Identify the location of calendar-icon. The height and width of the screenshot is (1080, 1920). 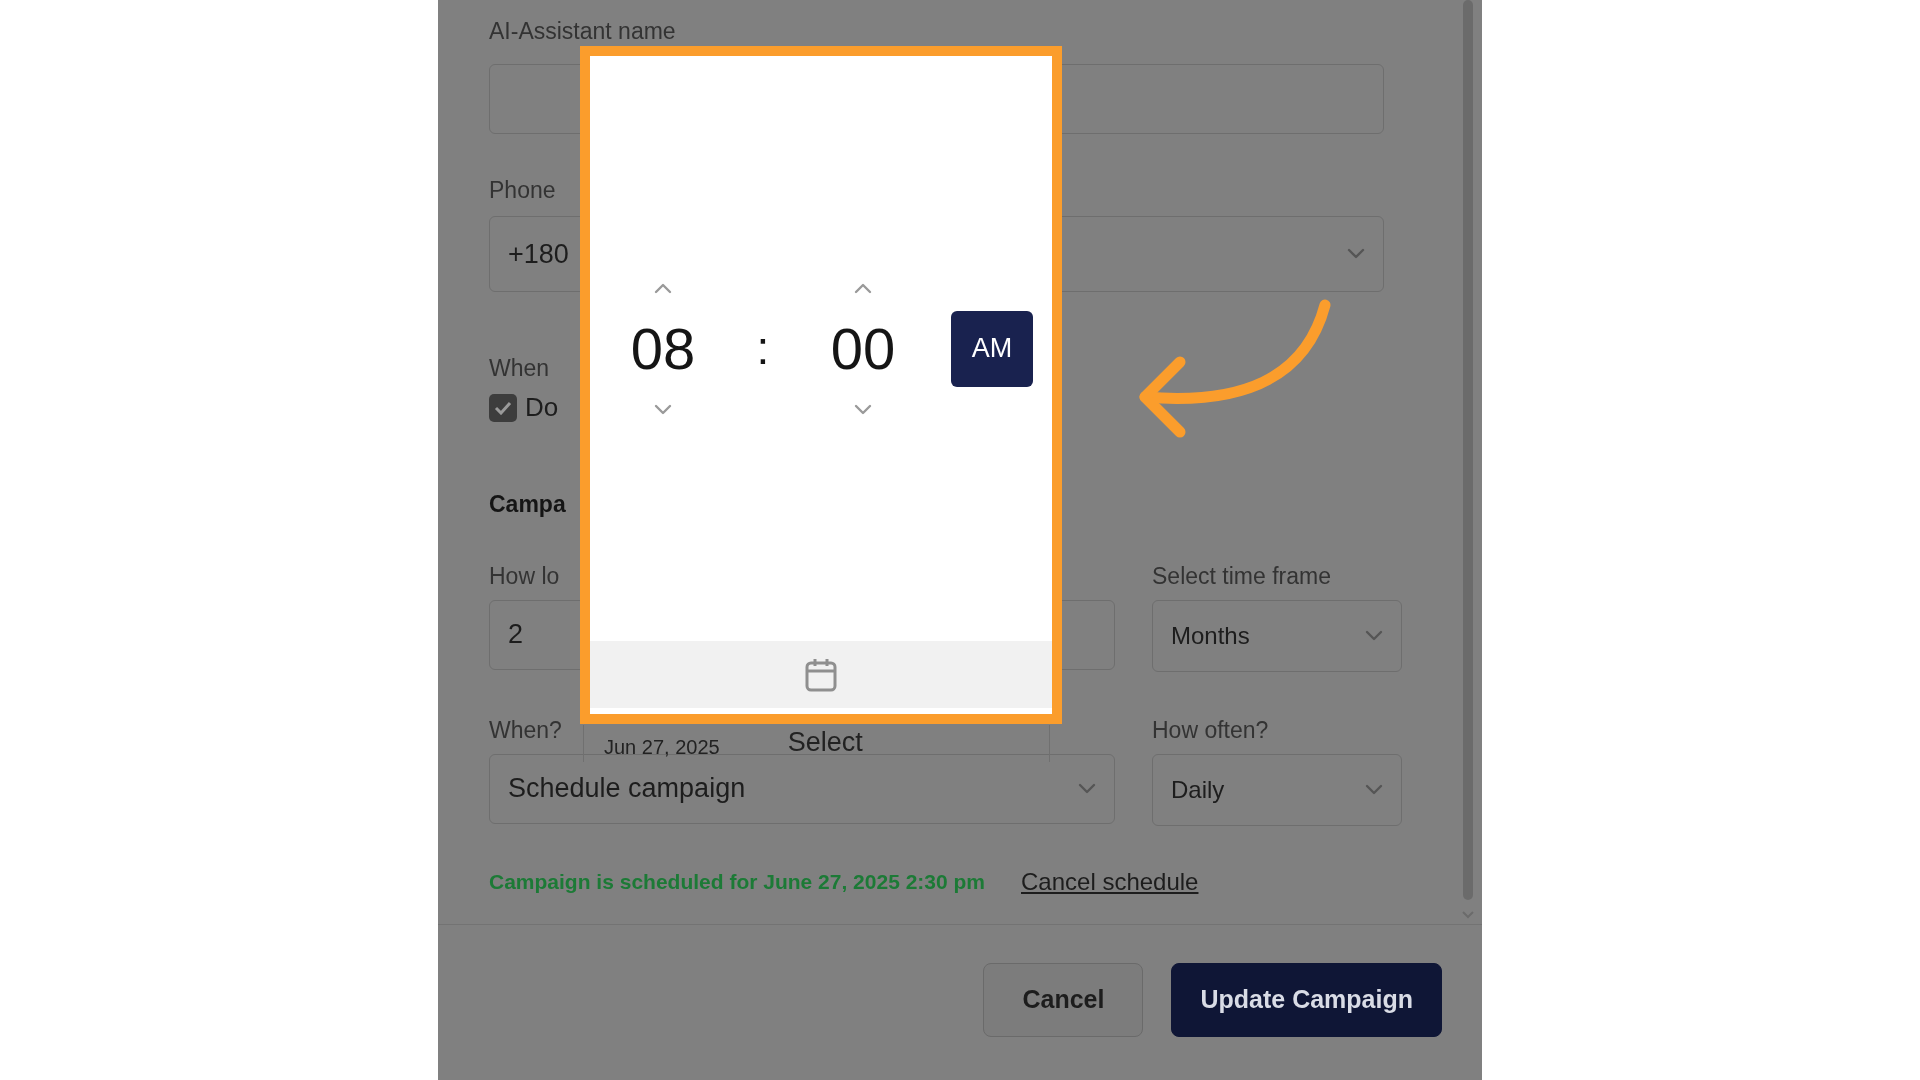
(821, 674).